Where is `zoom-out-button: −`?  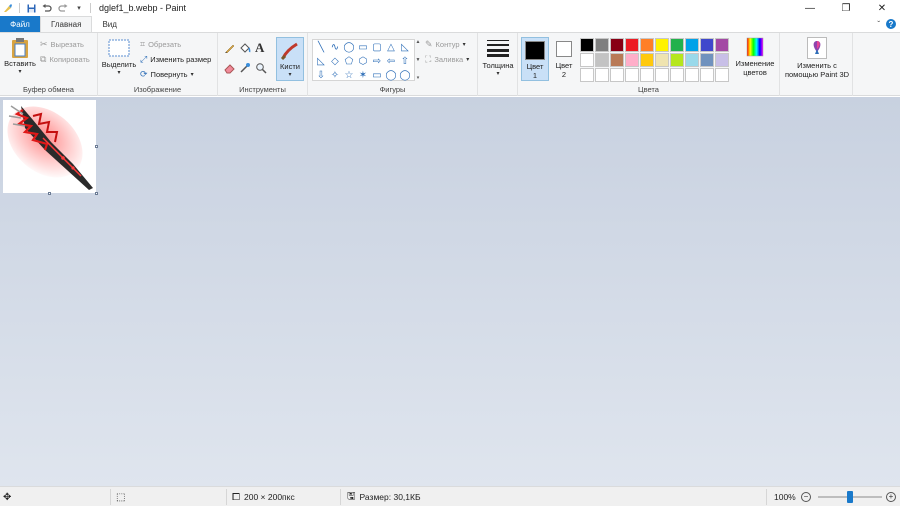 zoom-out-button: − is located at coordinates (806, 497).